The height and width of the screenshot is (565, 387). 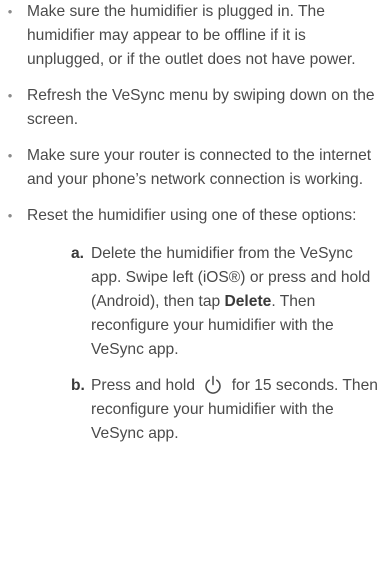 What do you see at coordinates (213, 384) in the screenshot?
I see `power-icon` at bounding box center [213, 384].